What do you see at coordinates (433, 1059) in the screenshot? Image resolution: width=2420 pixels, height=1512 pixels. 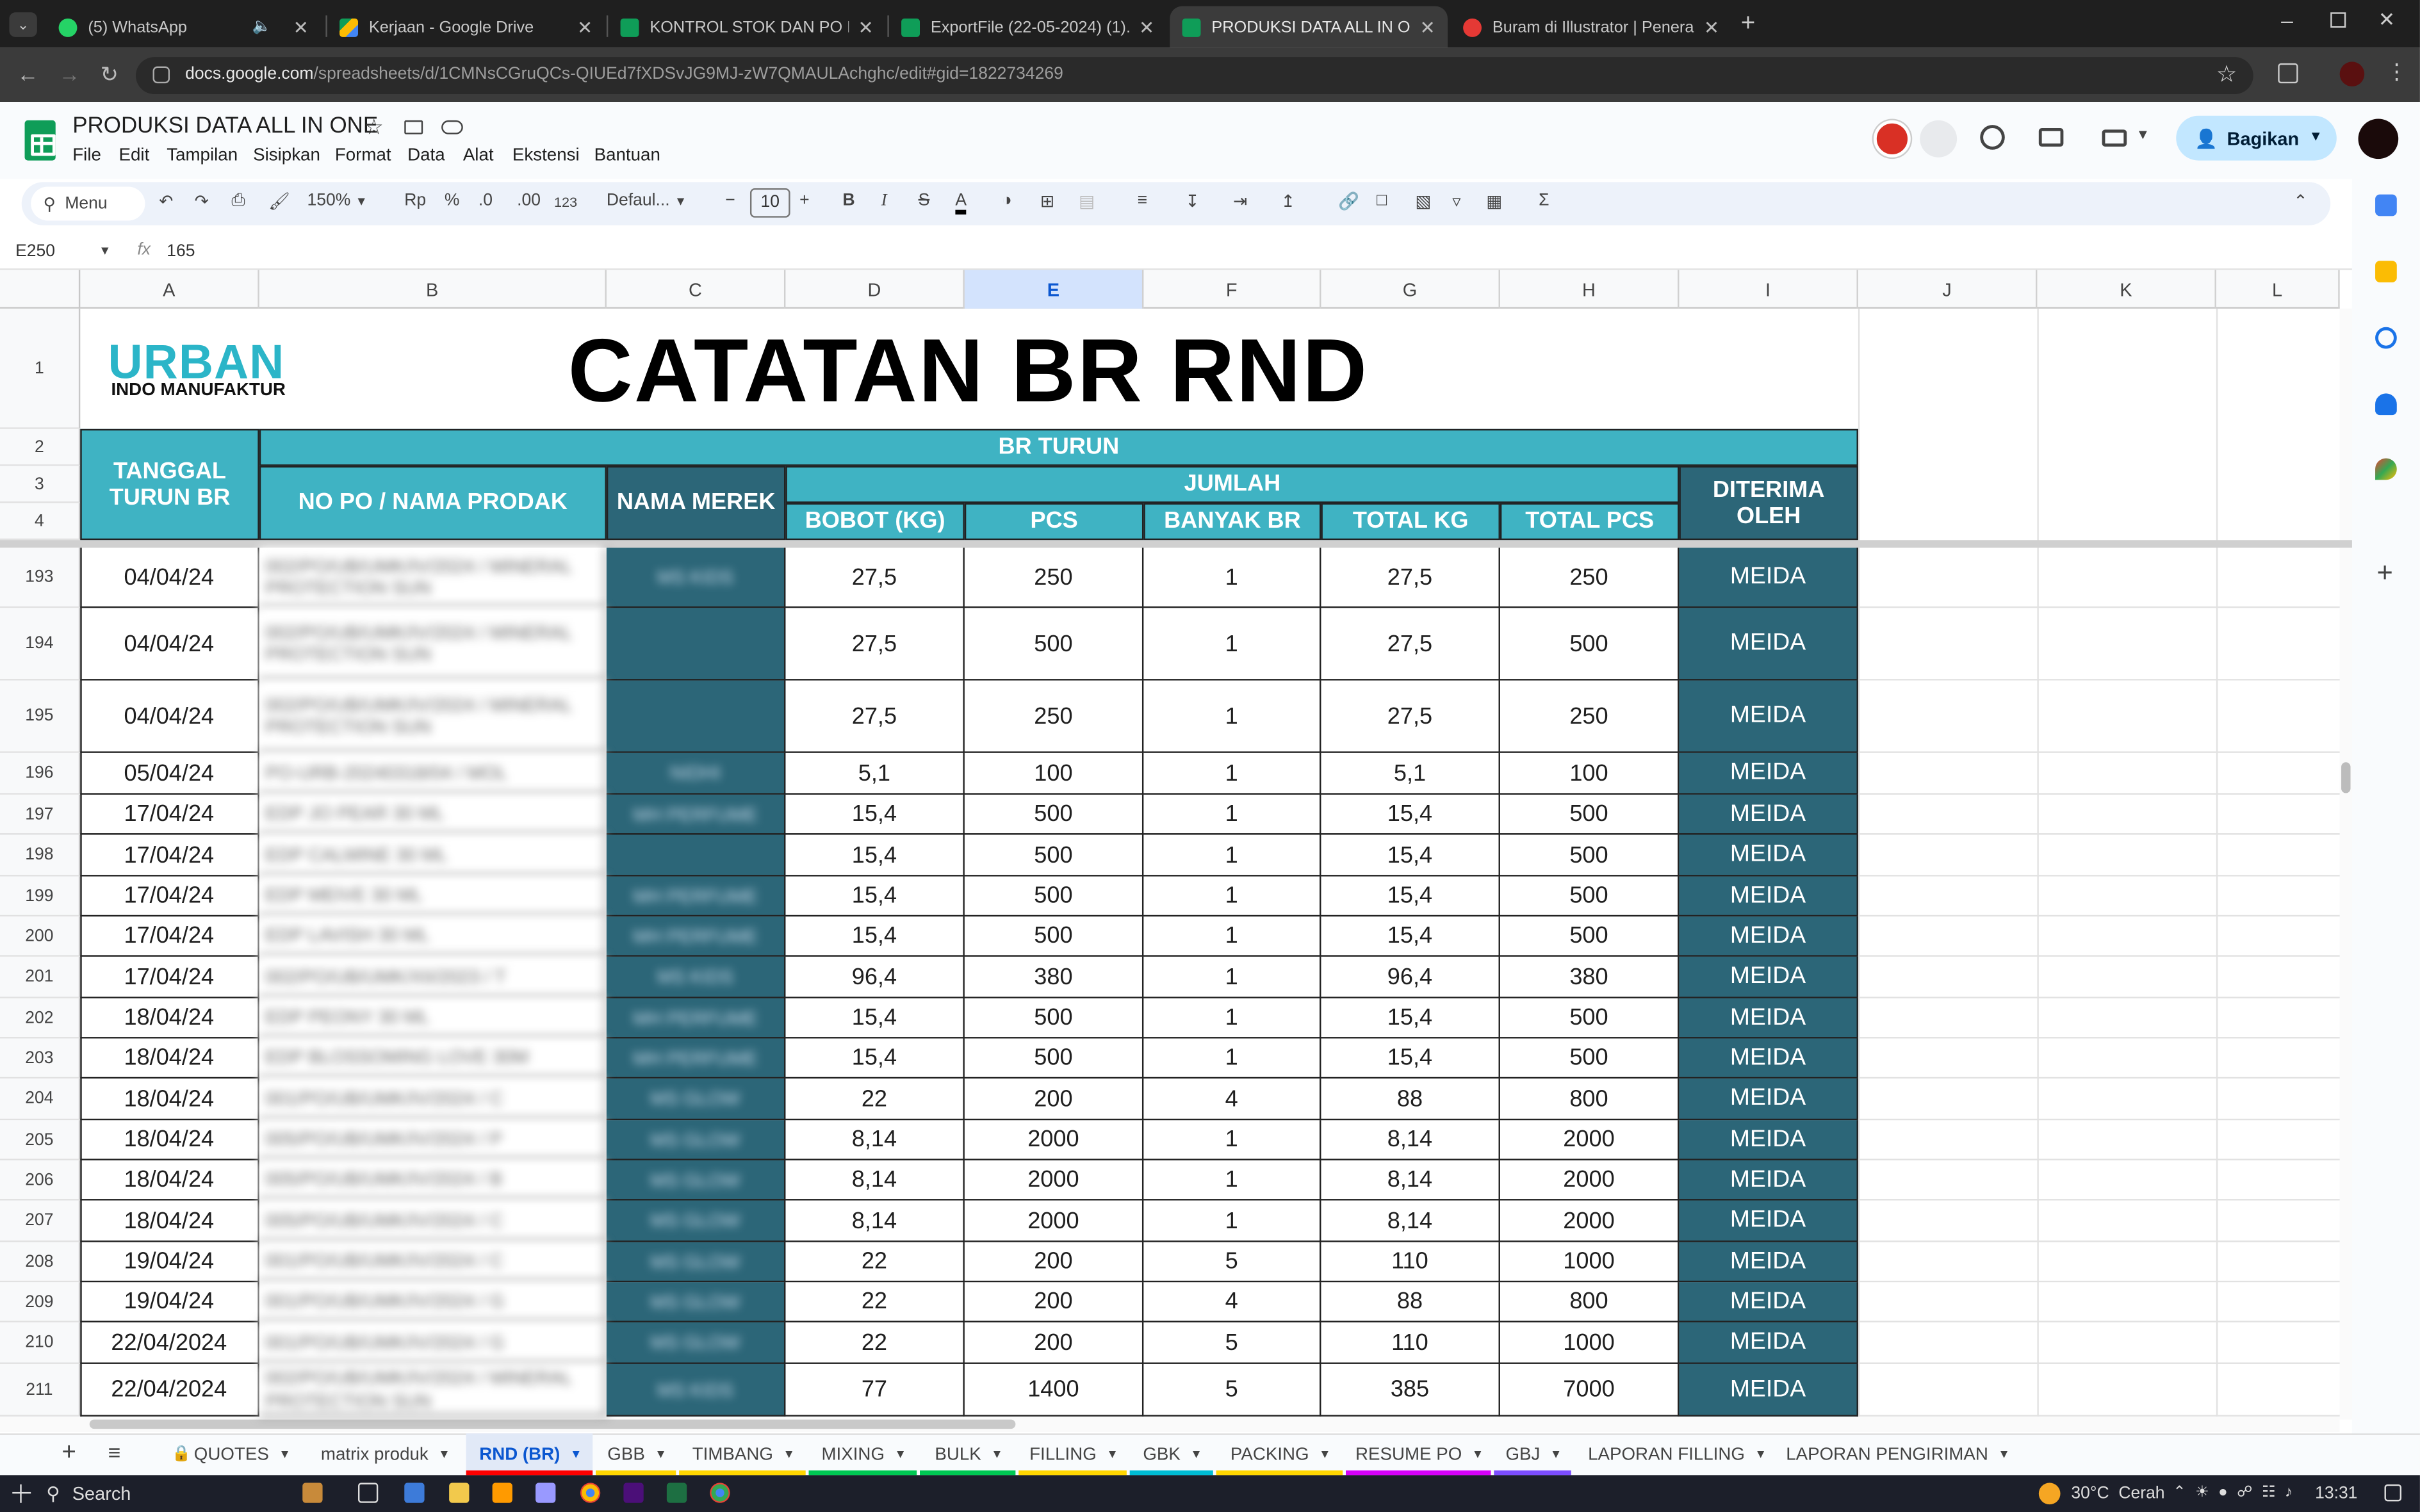 I see `cell-no-po: EDP BLOSSOMING LOVE 30M` at bounding box center [433, 1059].